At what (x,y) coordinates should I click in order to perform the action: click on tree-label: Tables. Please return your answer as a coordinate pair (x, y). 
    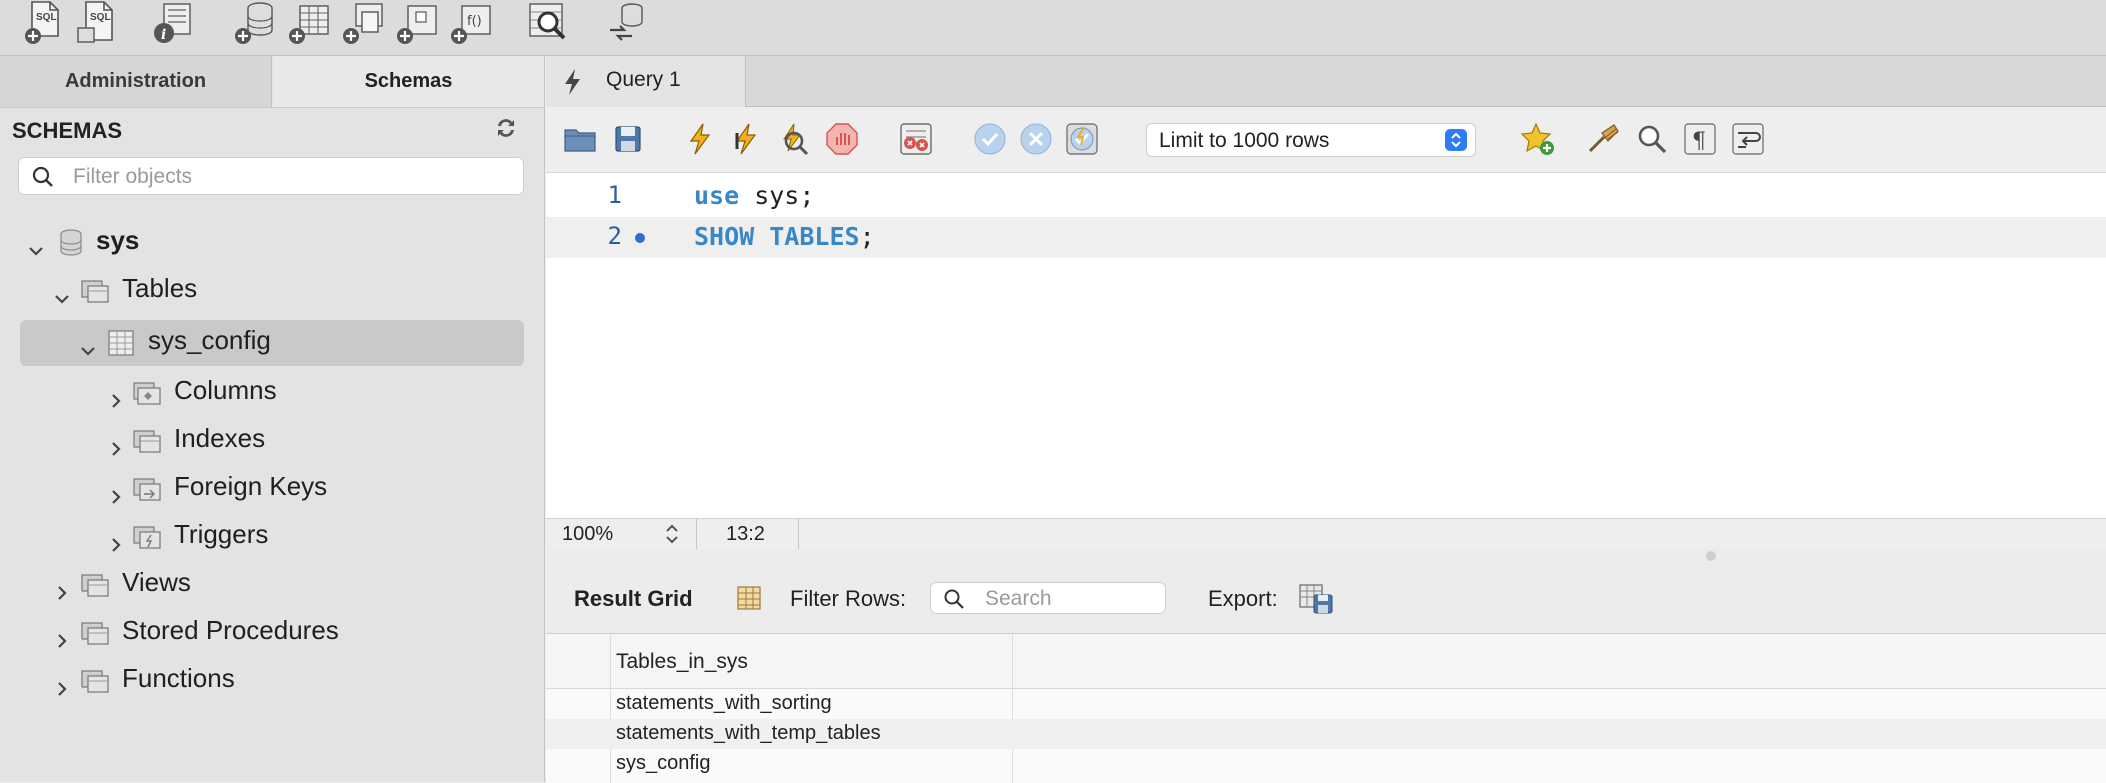
    Looking at the image, I should click on (160, 288).